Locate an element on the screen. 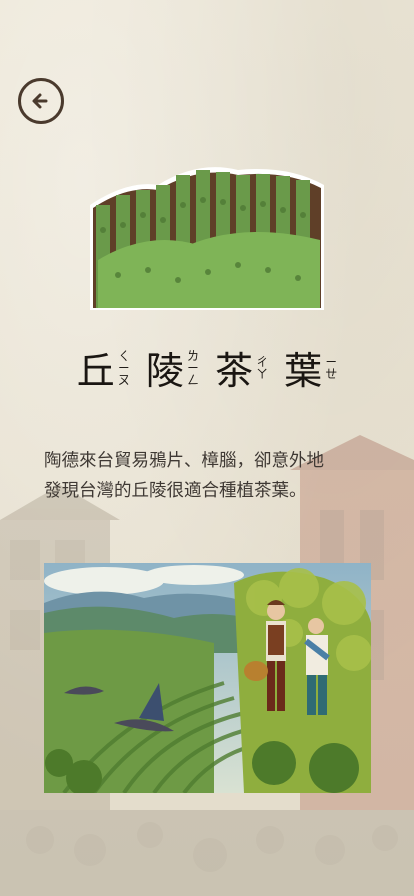 The image size is (414, 896). title-char-2: 陵 ㄌ ㄧ ㄥ is located at coordinates (172, 367).